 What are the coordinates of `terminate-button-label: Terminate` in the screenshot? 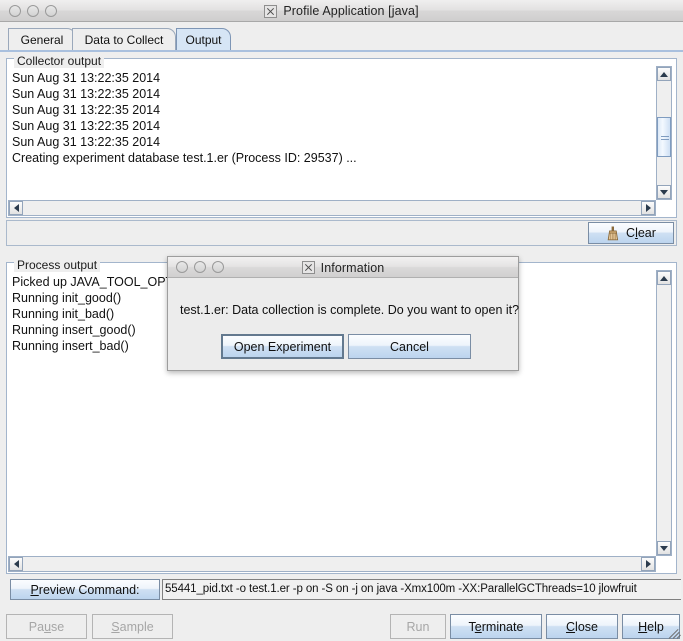 It's located at (496, 626).